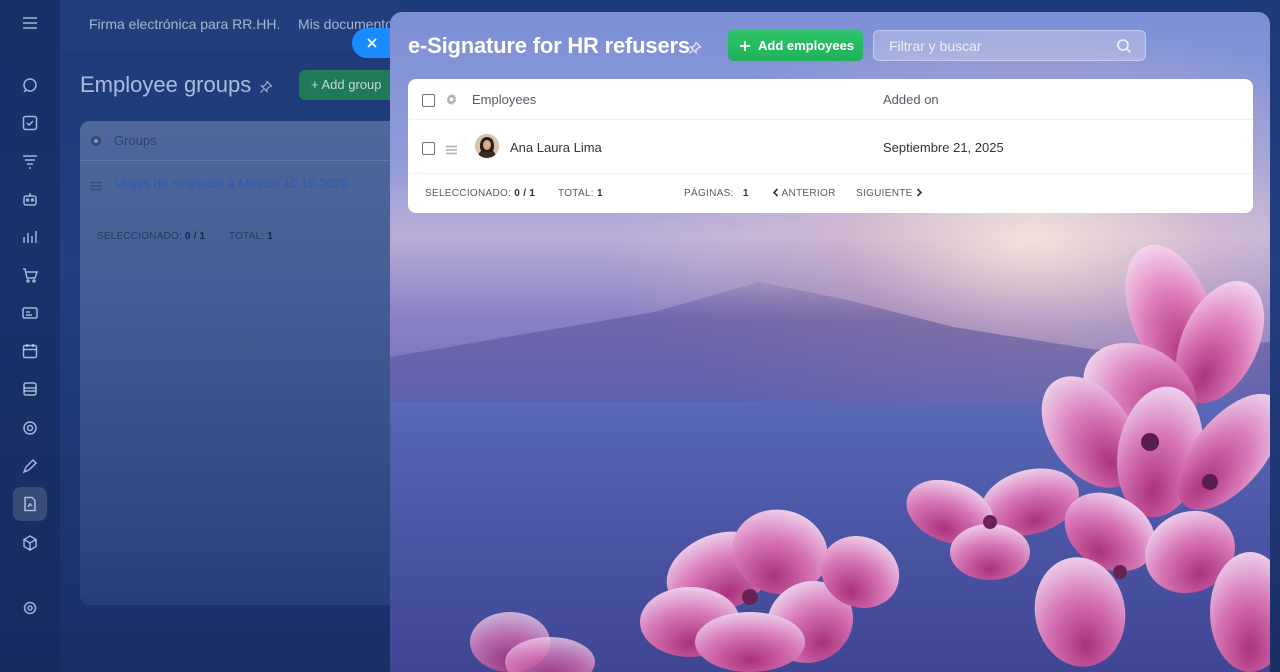 The image size is (1280, 672). I want to click on archive-icon, so click(30, 389).